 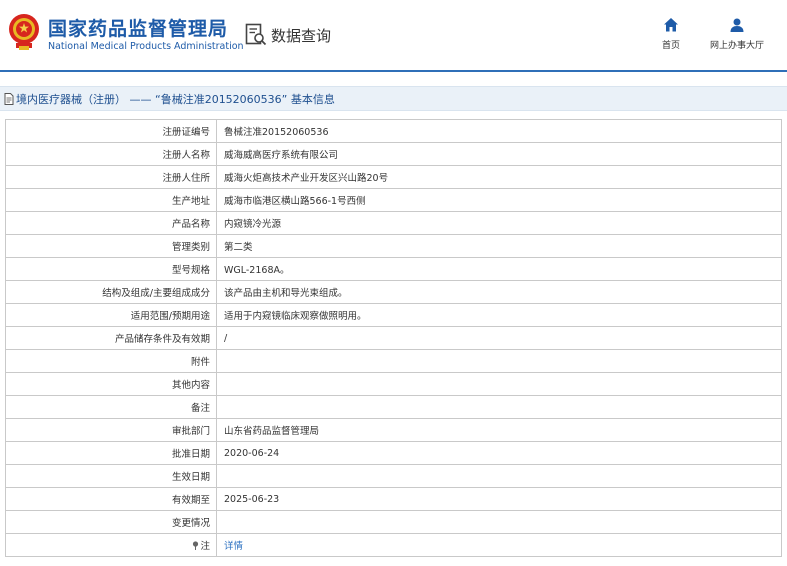 I want to click on field-value: 内窥镜冷光源, so click(x=499, y=223).